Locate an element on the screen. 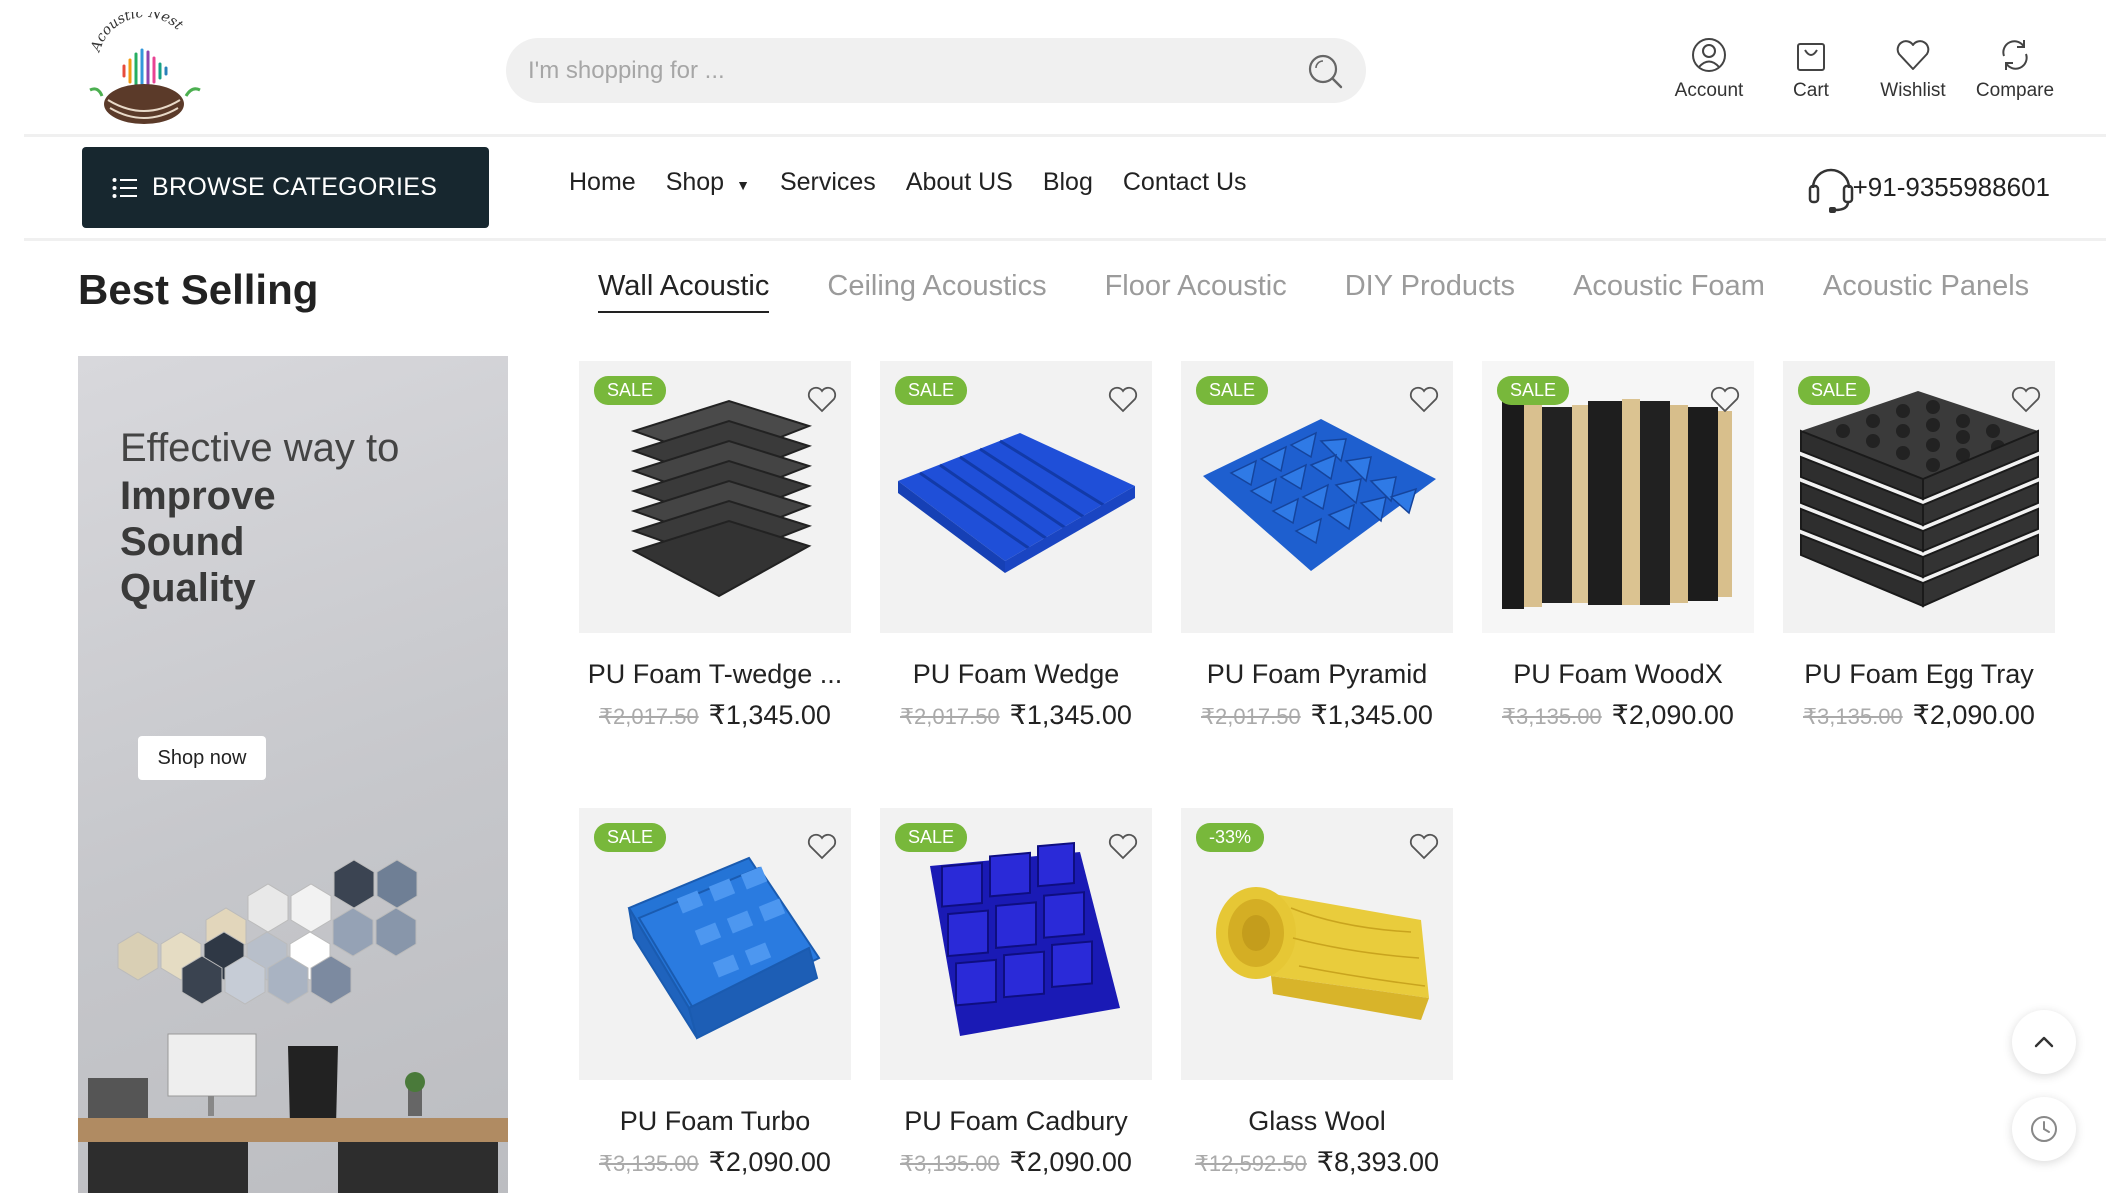 This screenshot has height=1193, width=2106. nav-blog: Blog is located at coordinates (1068, 182).